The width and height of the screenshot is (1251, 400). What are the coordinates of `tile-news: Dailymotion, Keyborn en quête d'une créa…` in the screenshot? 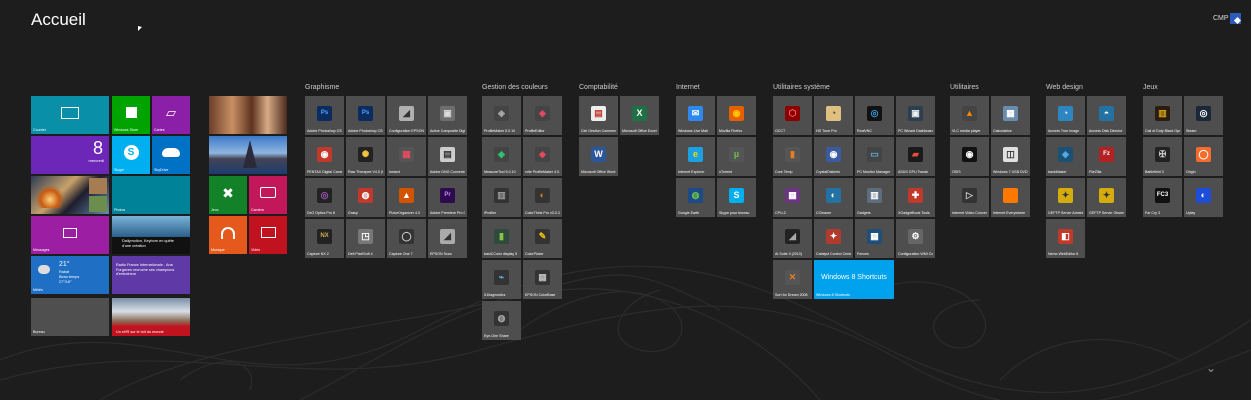 It's located at (151, 235).